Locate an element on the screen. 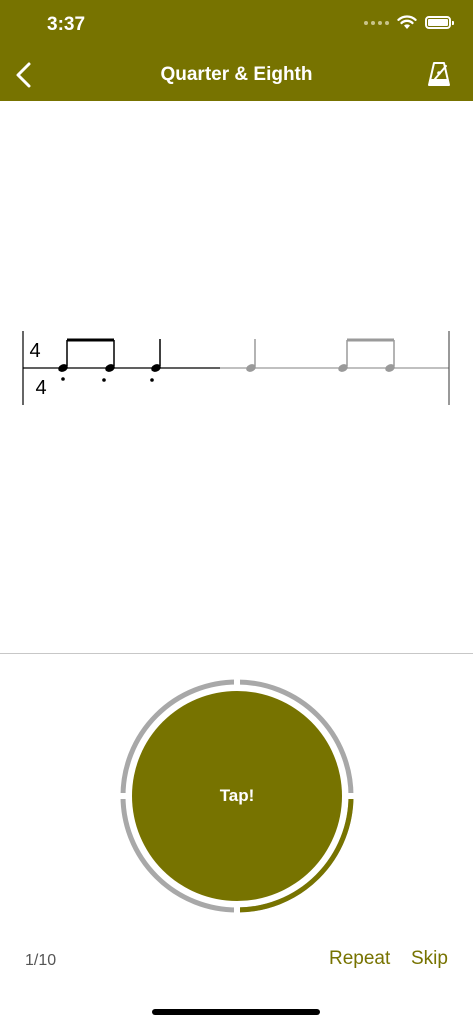  signal-icon is located at coordinates (376, 22).